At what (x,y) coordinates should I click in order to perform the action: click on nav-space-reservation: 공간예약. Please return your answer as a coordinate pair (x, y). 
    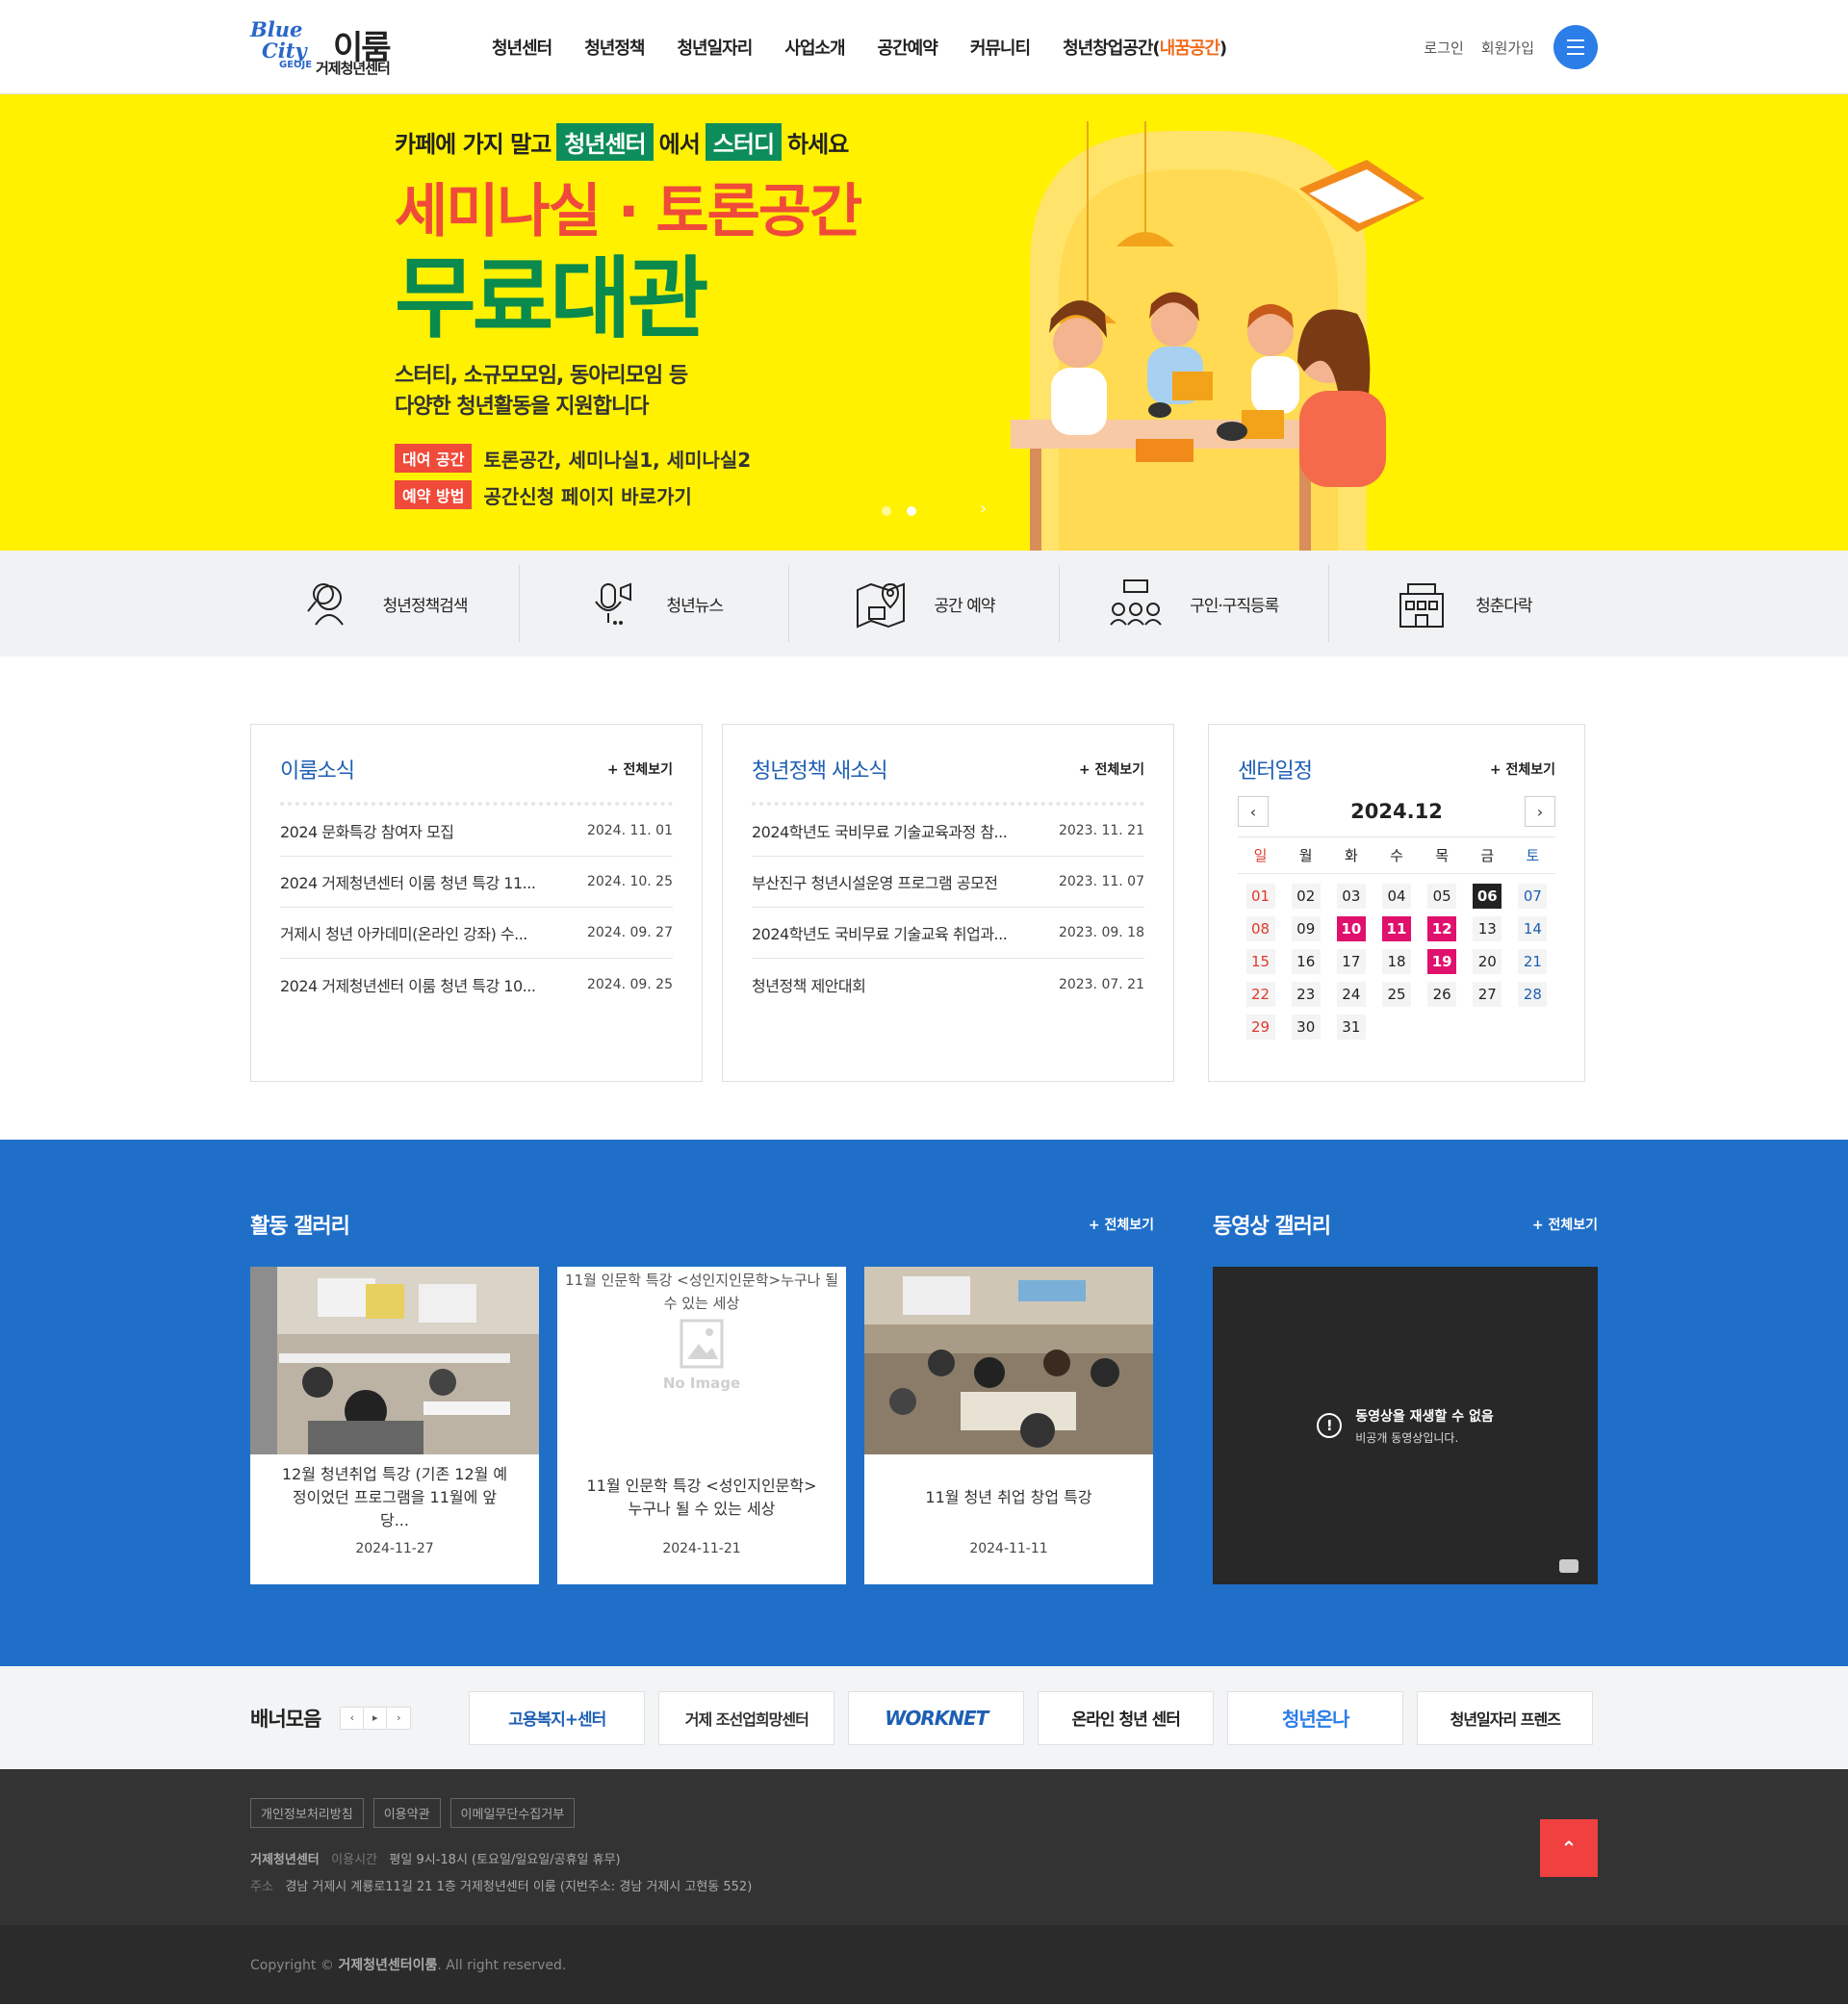
    Looking at the image, I should click on (907, 48).